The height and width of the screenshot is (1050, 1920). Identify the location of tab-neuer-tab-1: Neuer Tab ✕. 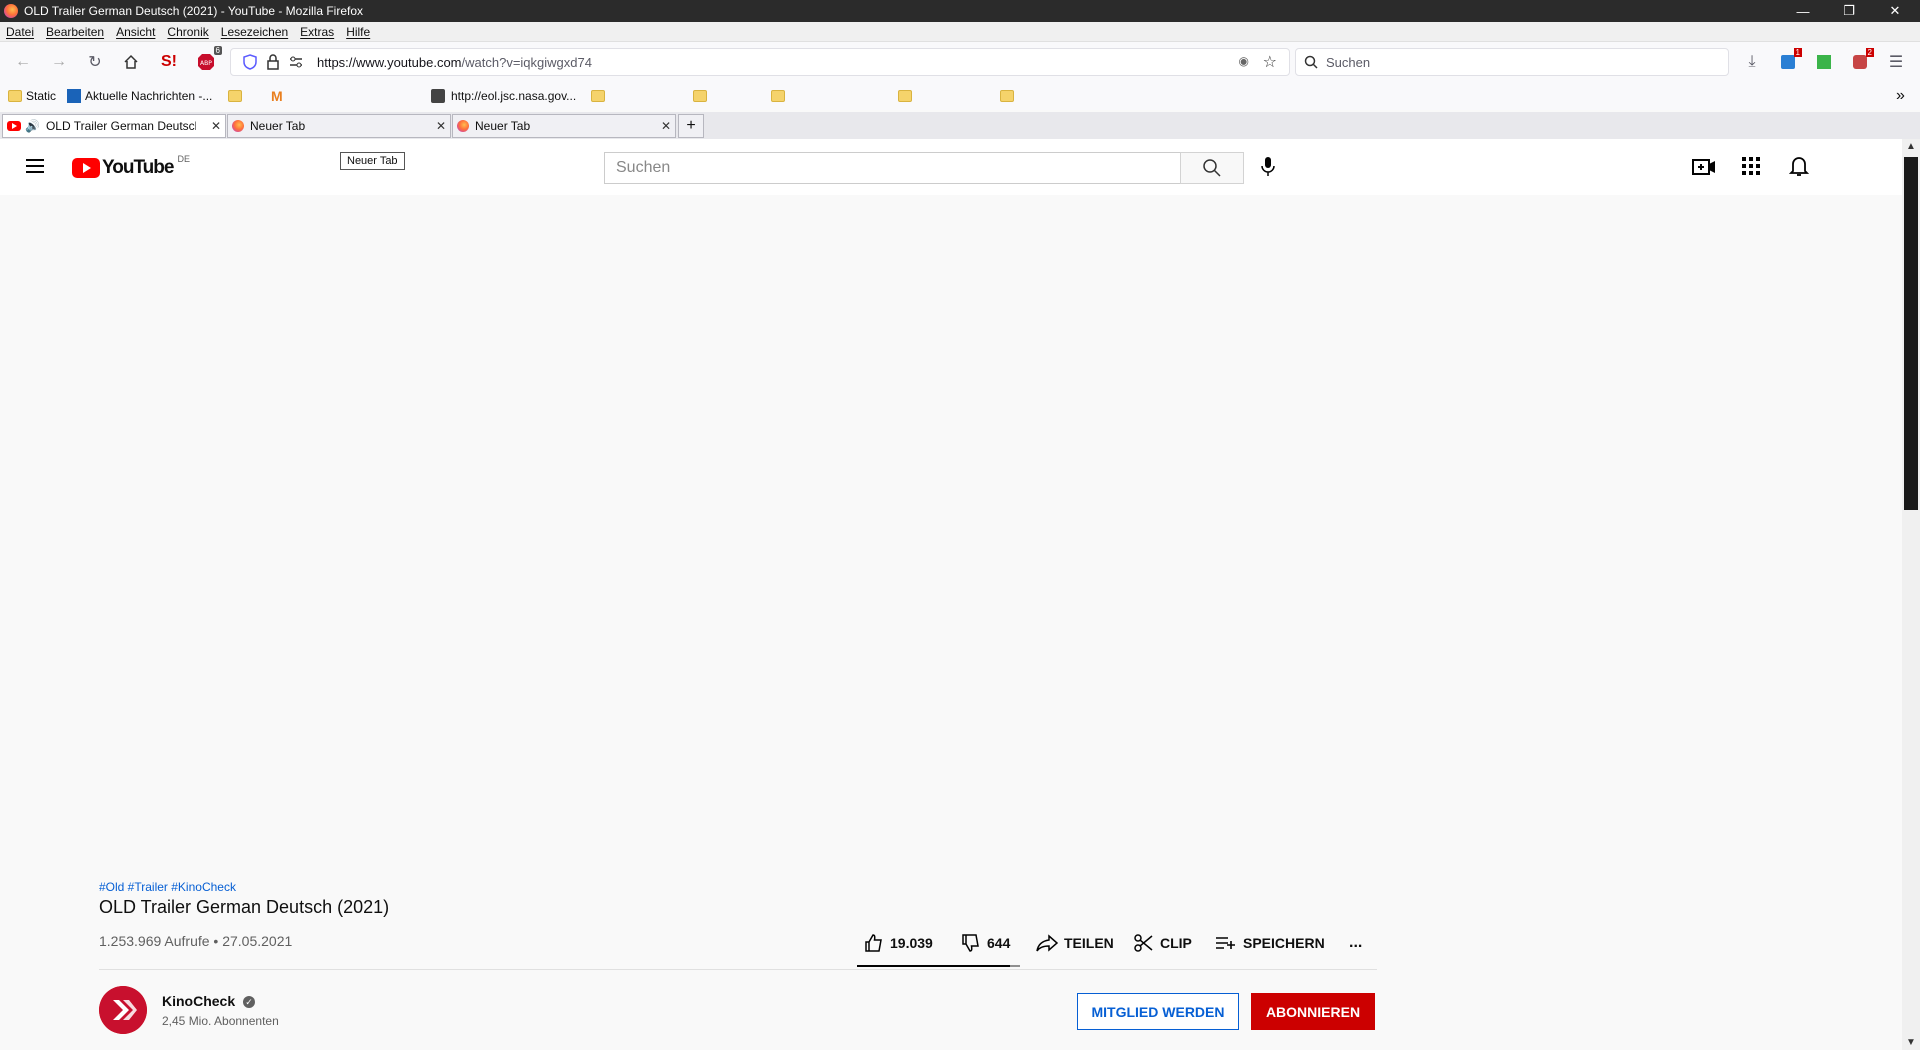
(339, 126).